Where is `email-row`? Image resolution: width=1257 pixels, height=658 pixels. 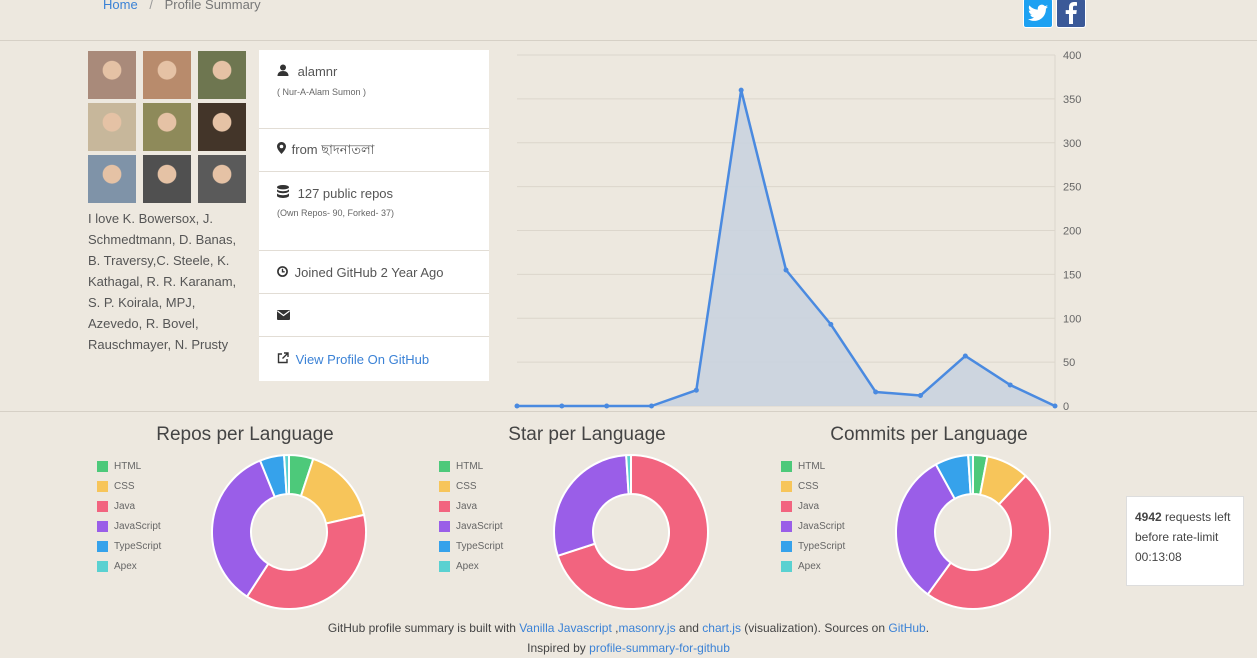
email-row is located at coordinates (374, 315).